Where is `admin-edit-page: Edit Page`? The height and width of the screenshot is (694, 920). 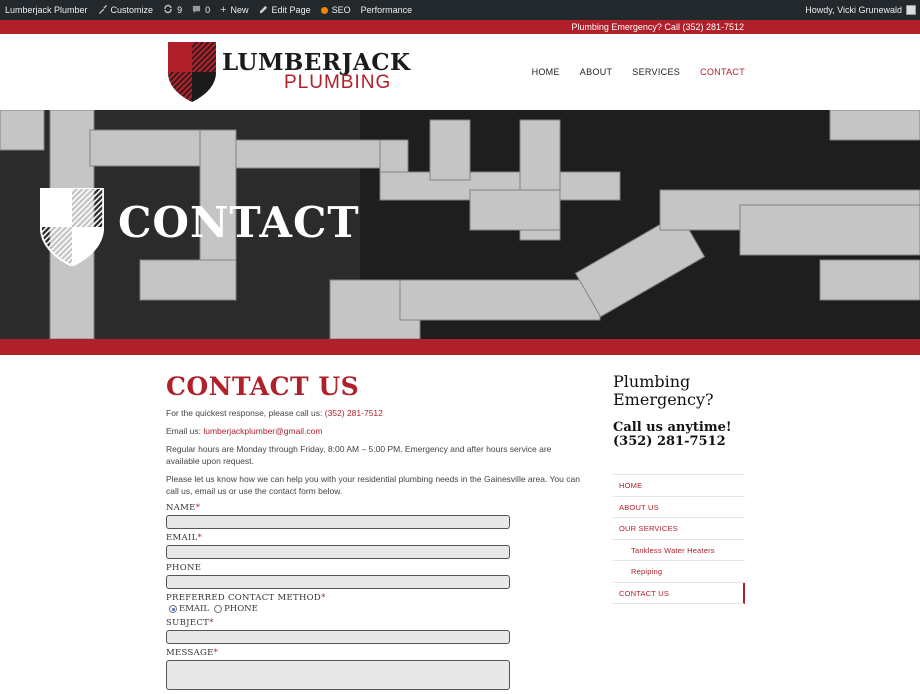 admin-edit-page: Edit Page is located at coordinates (285, 10).